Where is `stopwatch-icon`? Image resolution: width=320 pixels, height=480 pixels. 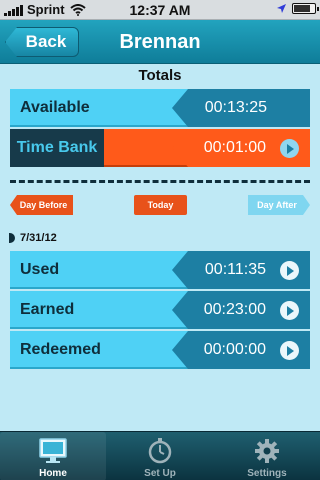 stopwatch-icon is located at coordinates (160, 451).